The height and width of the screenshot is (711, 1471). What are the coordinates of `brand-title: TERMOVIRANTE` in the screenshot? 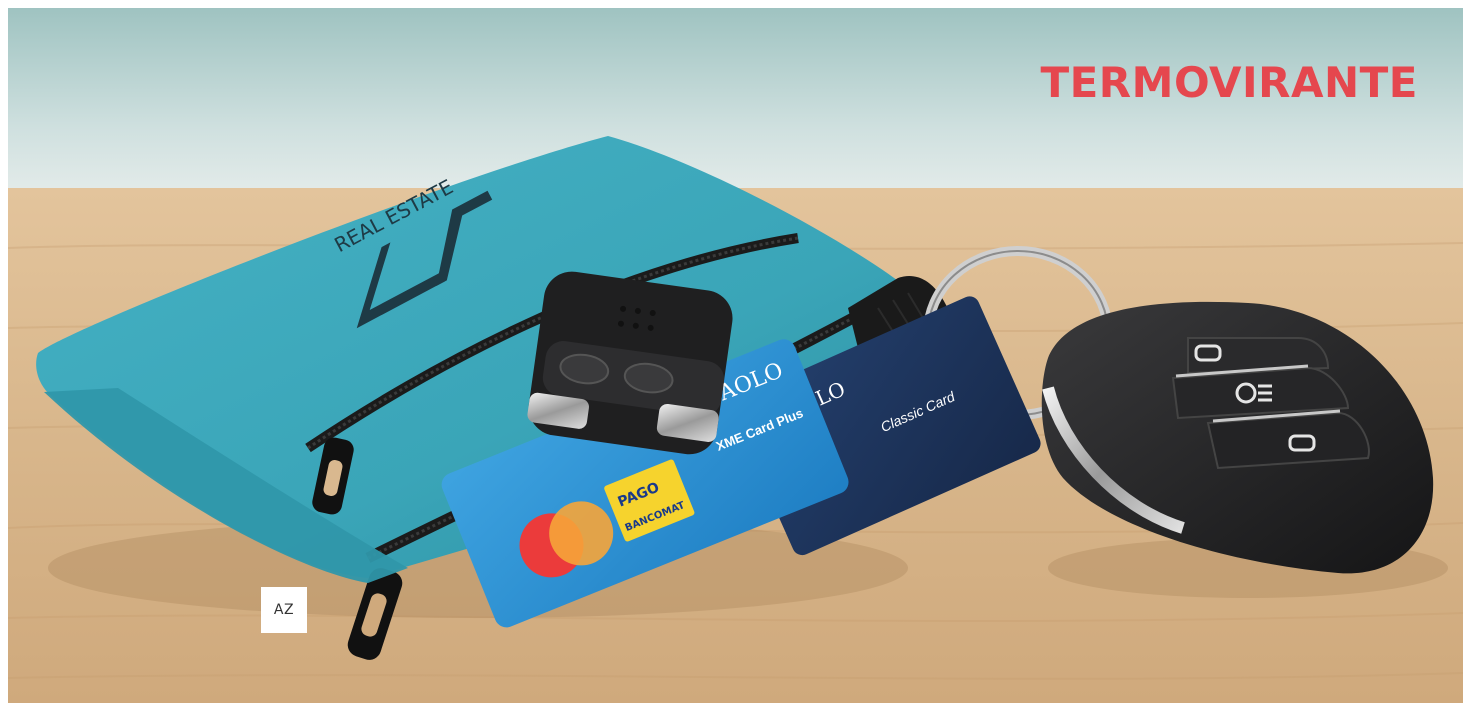 It's located at (1229, 82).